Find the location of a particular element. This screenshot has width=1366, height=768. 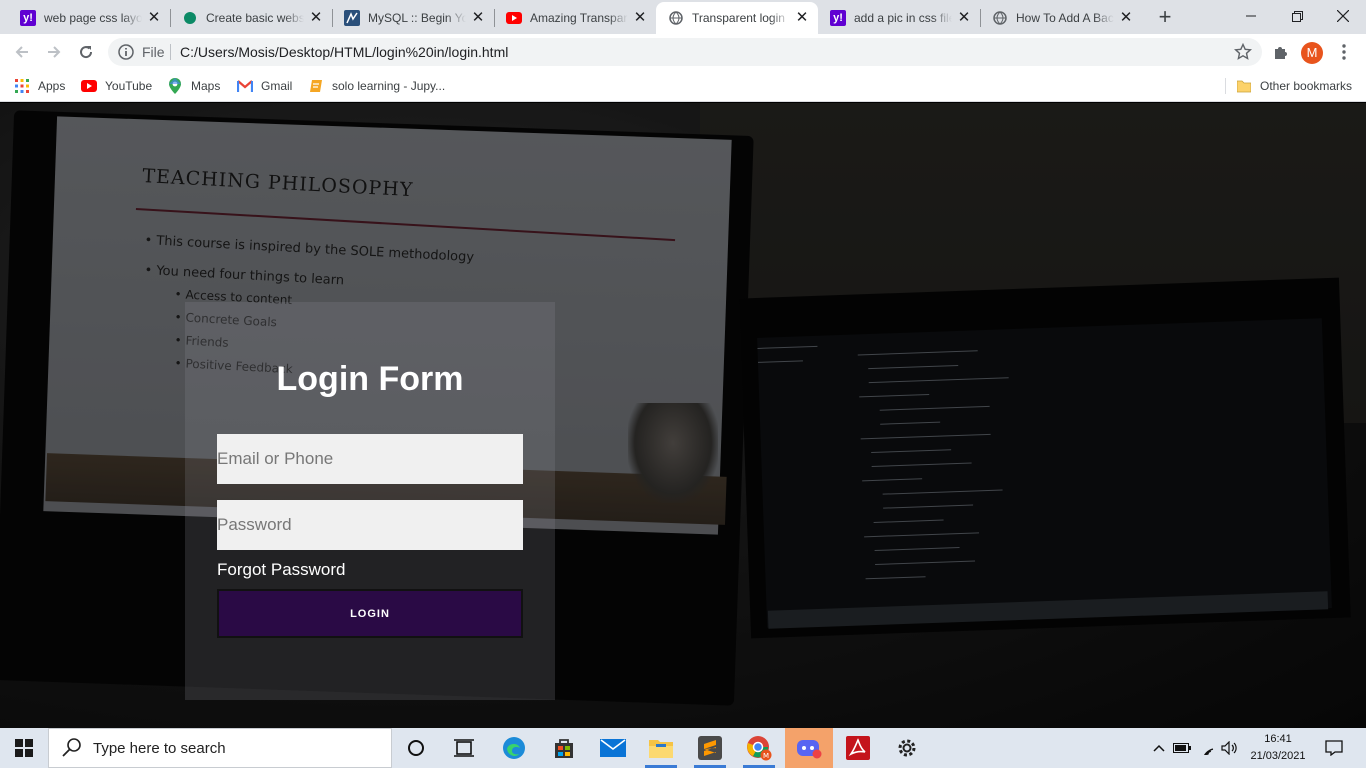

minimize-icon is located at coordinates (1251, 16).